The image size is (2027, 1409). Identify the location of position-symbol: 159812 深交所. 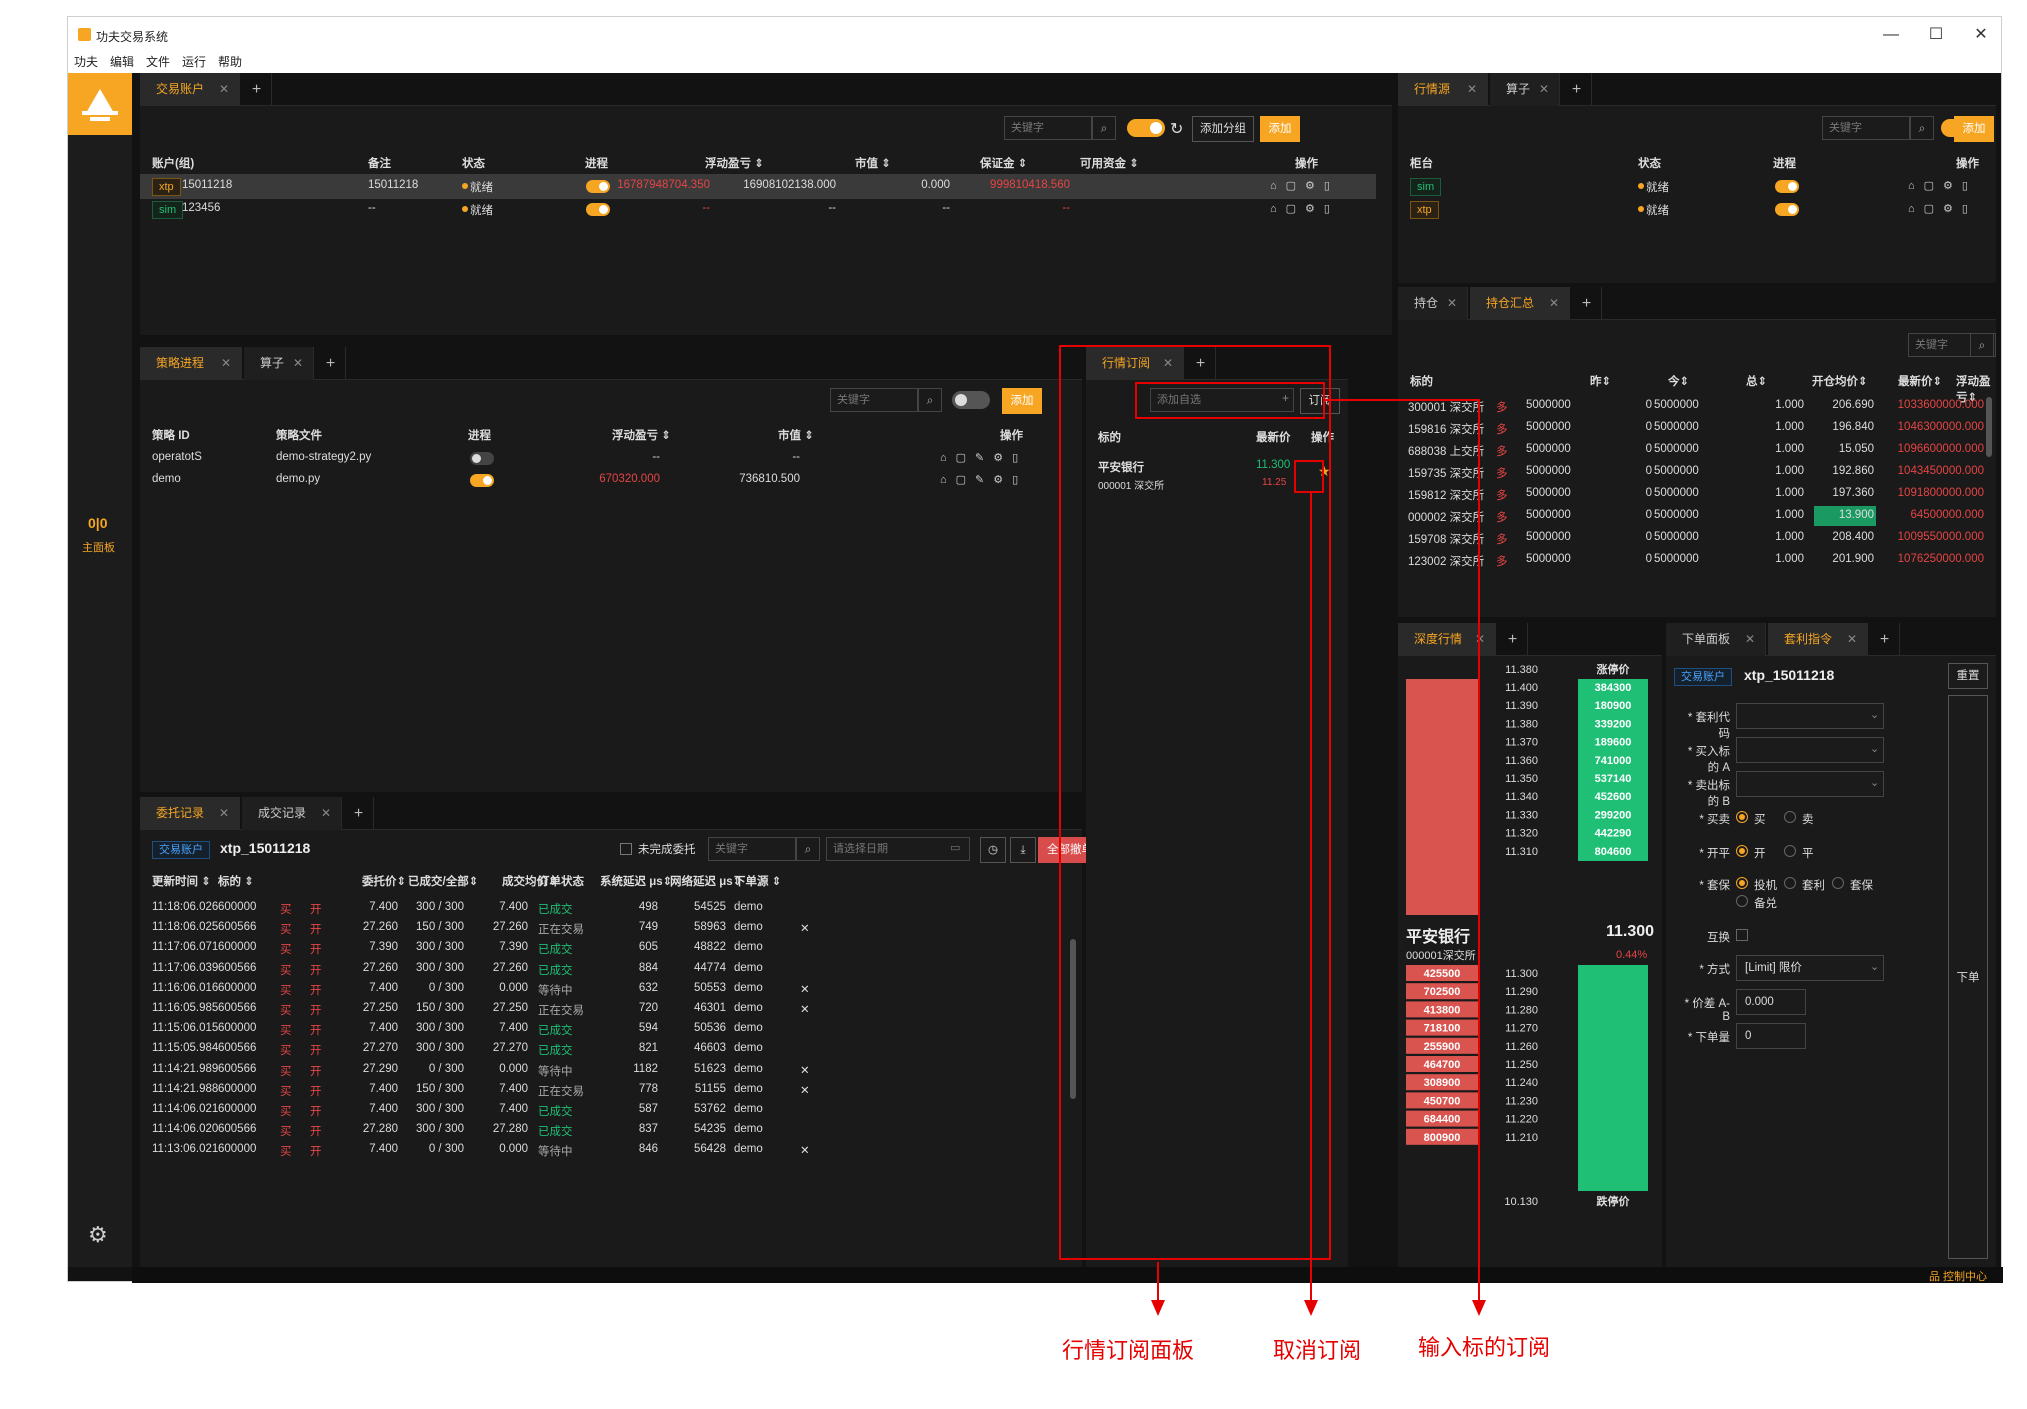
(1446, 495).